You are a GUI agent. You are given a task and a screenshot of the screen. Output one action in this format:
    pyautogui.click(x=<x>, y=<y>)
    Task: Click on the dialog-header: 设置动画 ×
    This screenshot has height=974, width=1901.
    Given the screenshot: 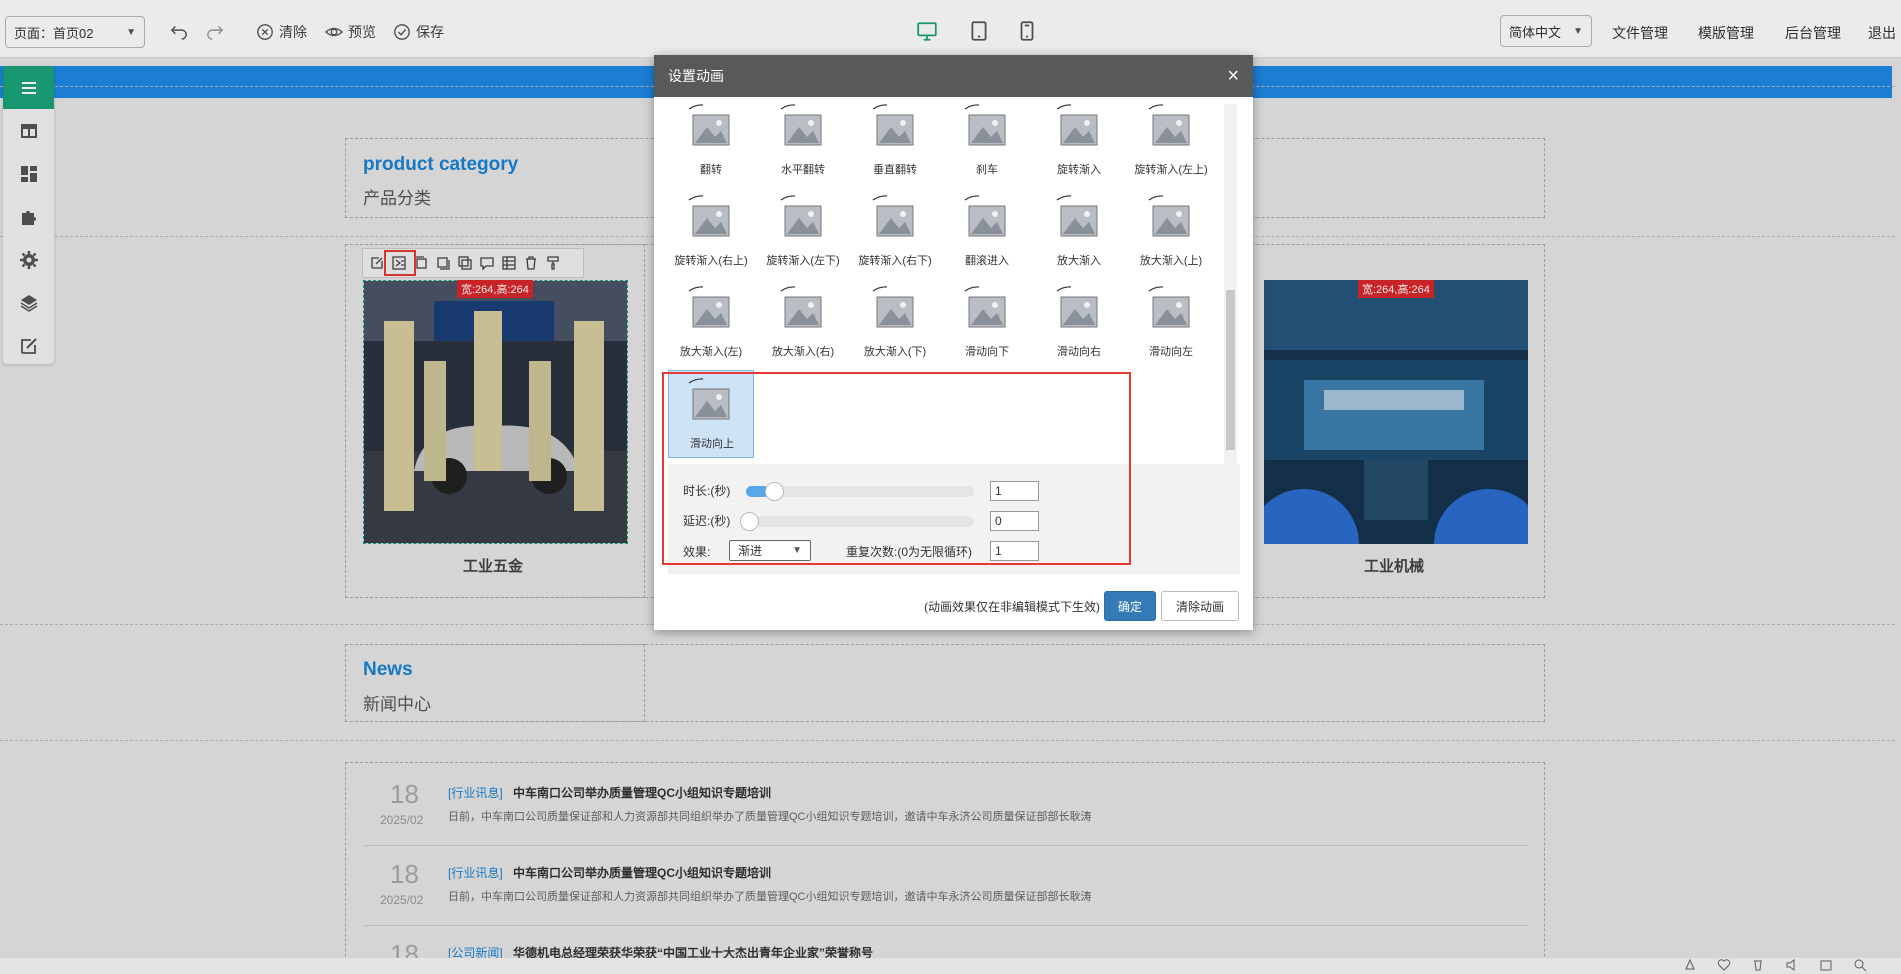 What is the action you would take?
    pyautogui.click(x=953, y=76)
    